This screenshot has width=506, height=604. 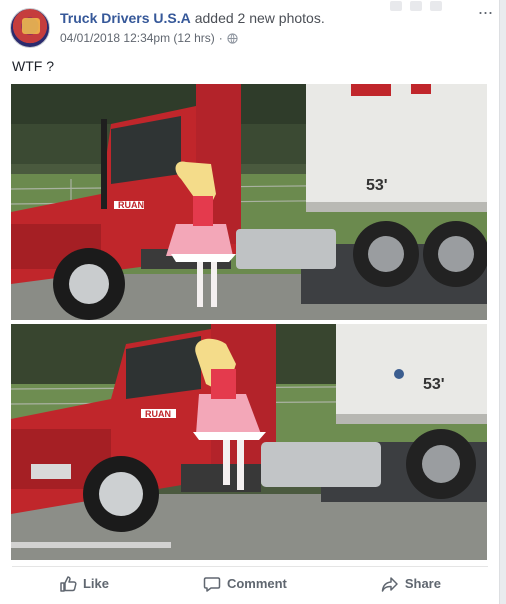 I want to click on like-label: Like, so click(x=95, y=583).